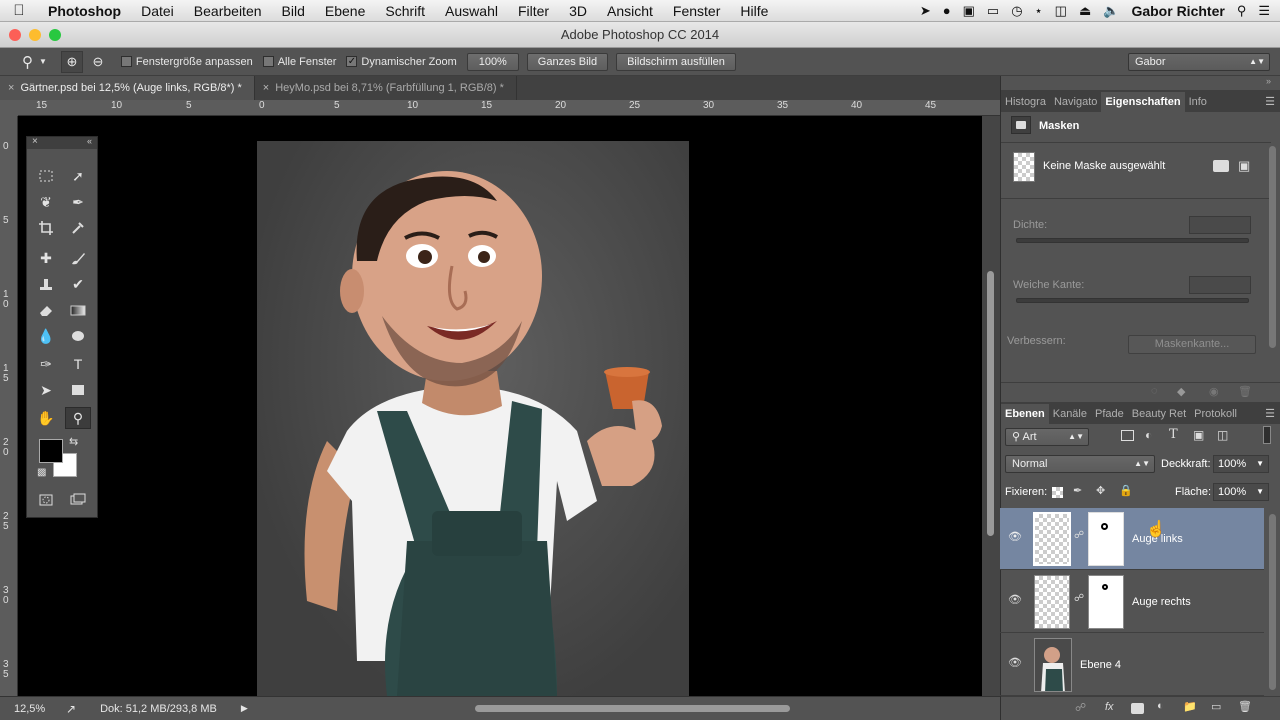 The image size is (1280, 720). I want to click on menu-auswahl: Auswahl, so click(471, 11).